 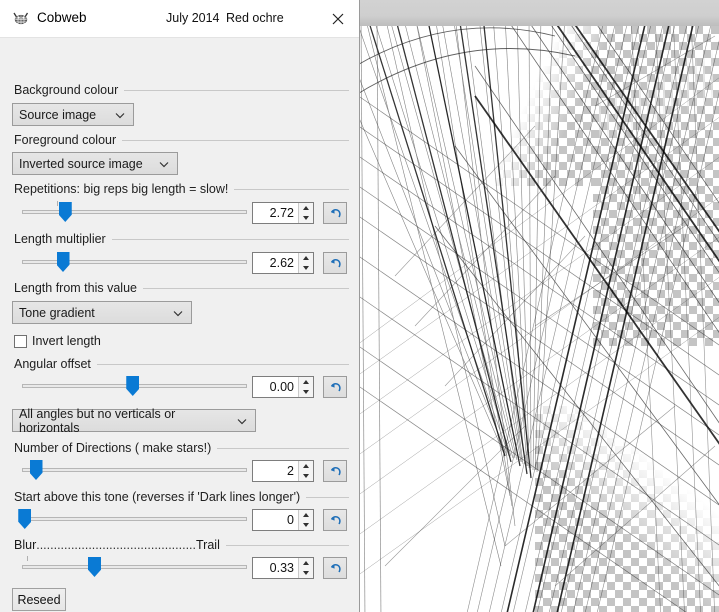 I want to click on reseed-button: Reseed, so click(x=39, y=599).